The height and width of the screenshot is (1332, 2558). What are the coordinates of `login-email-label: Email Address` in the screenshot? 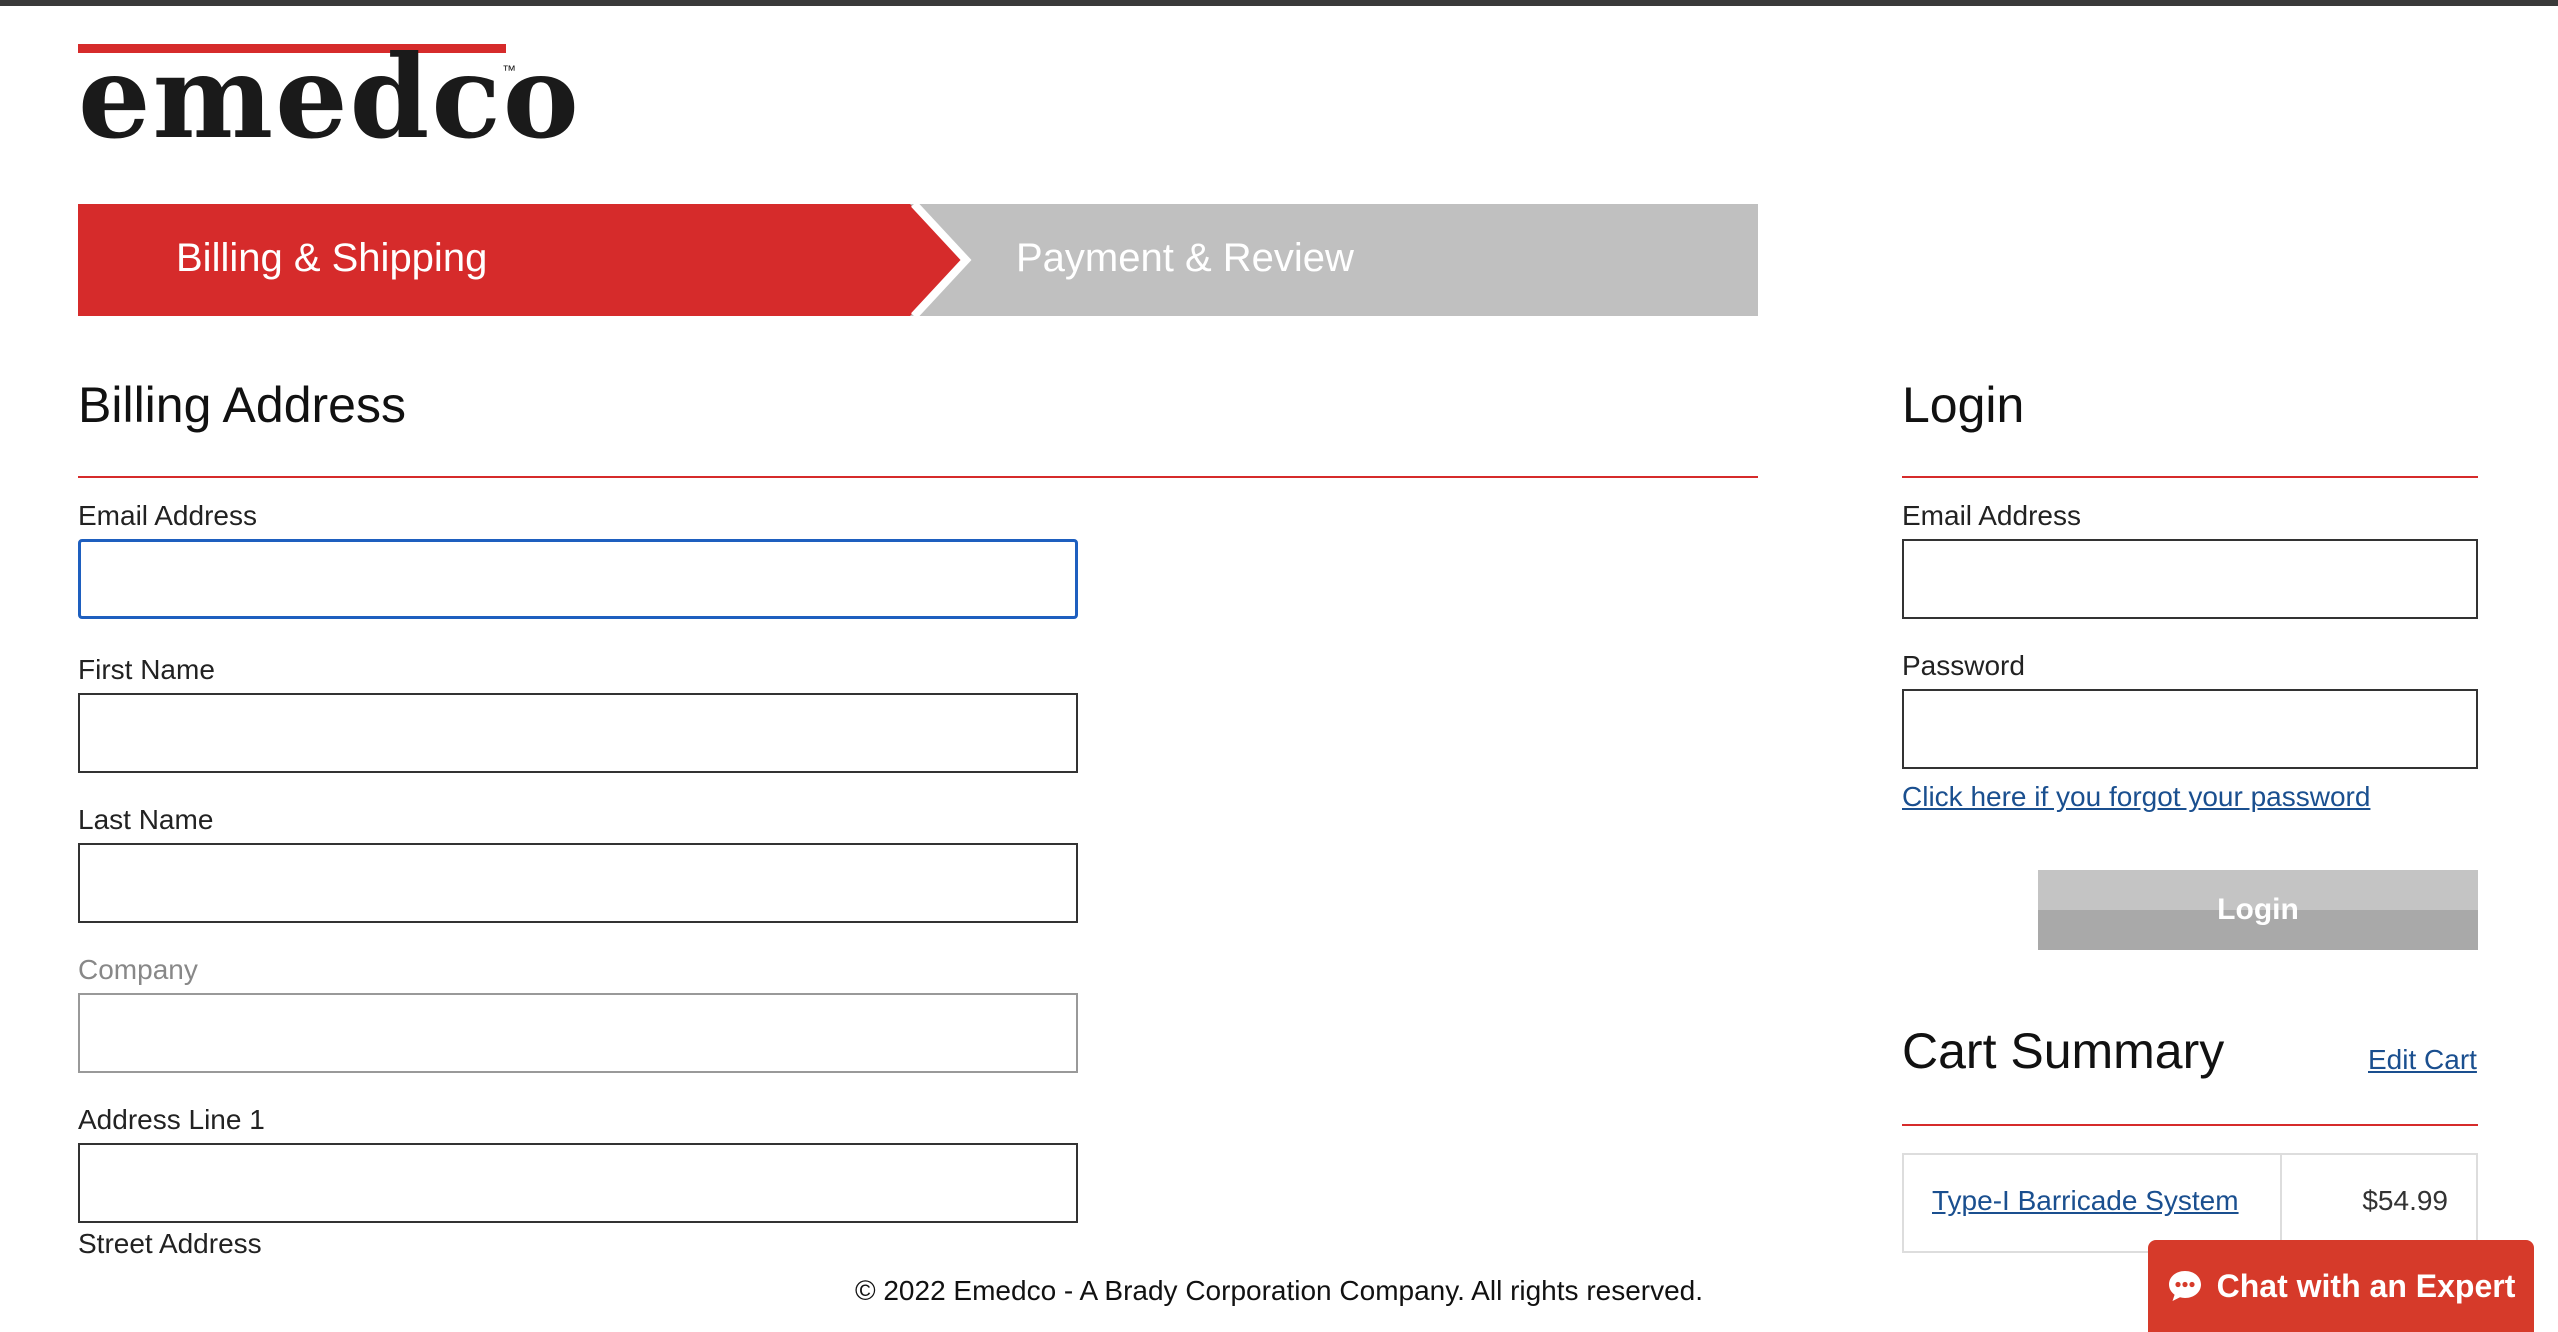 It's located at (1991, 515).